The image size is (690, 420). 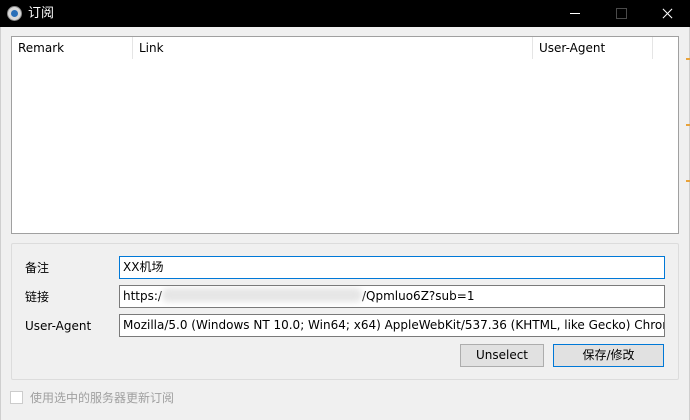 What do you see at coordinates (667, 13) in the screenshot?
I see `close-button` at bounding box center [667, 13].